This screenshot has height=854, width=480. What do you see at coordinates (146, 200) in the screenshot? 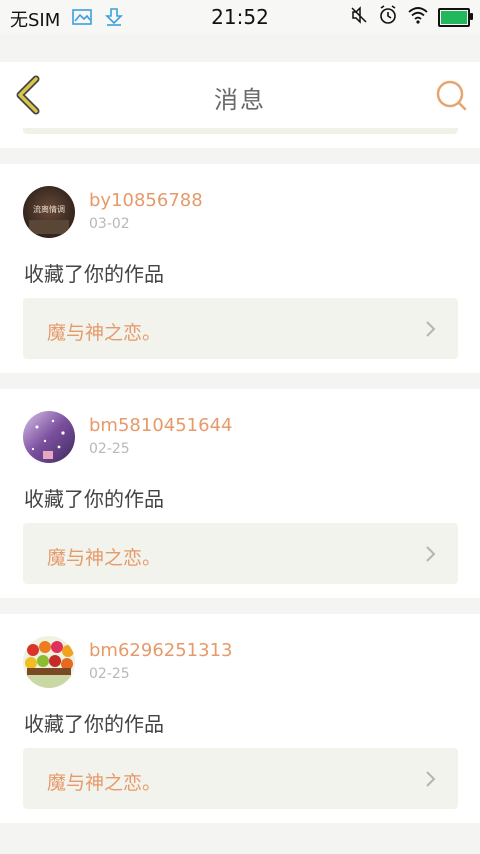
I see `username: by10856788` at bounding box center [146, 200].